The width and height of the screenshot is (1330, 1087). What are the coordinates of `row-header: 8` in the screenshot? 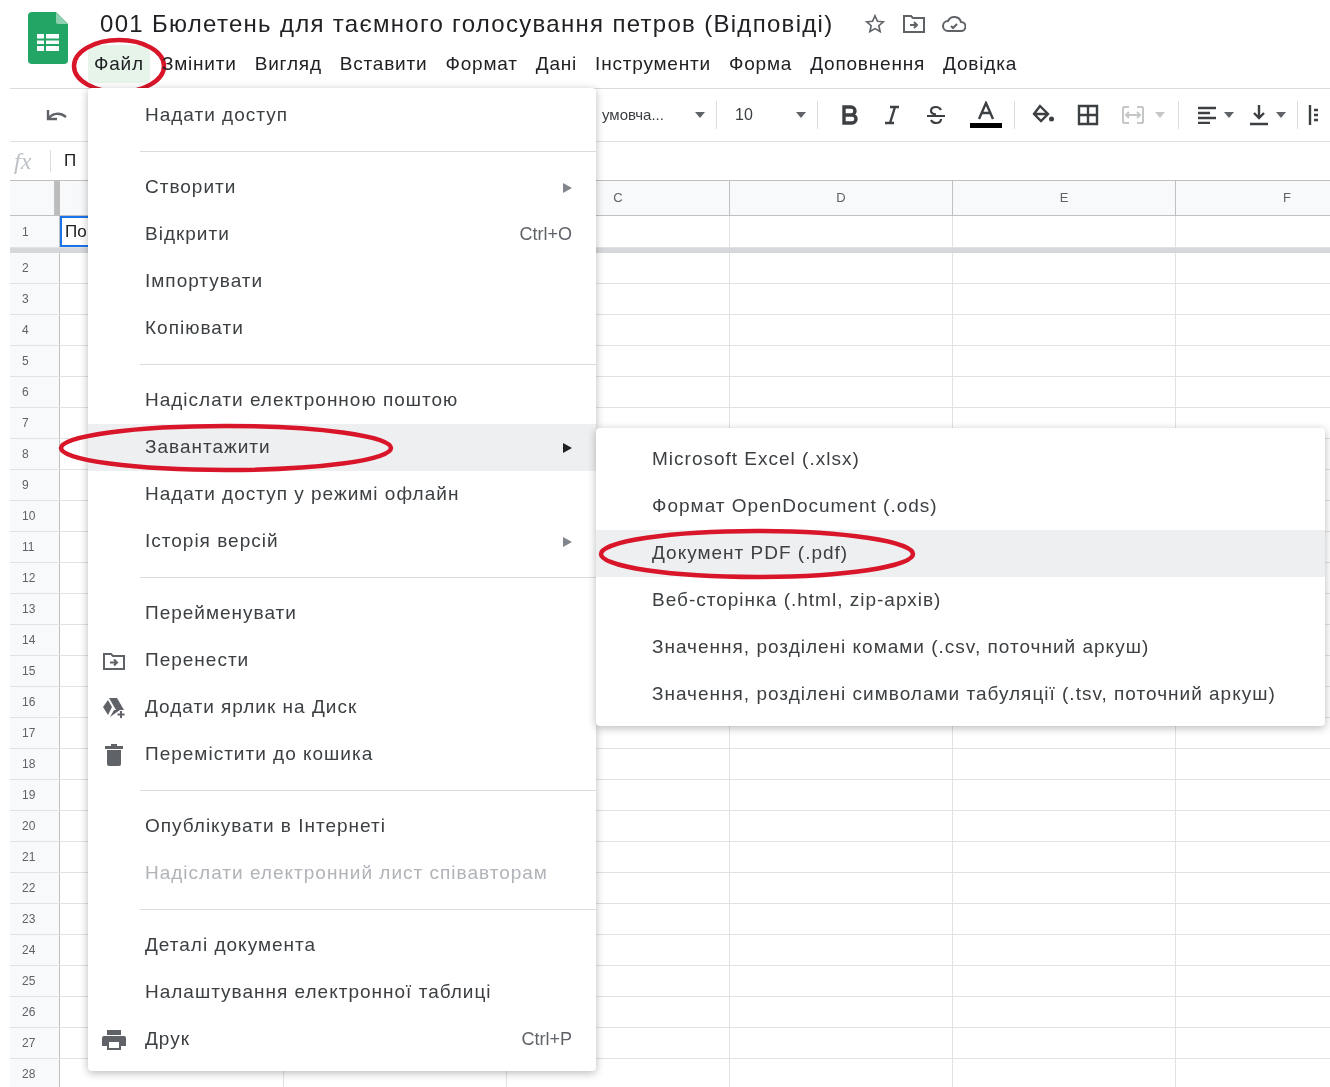 It's located at (25, 454).